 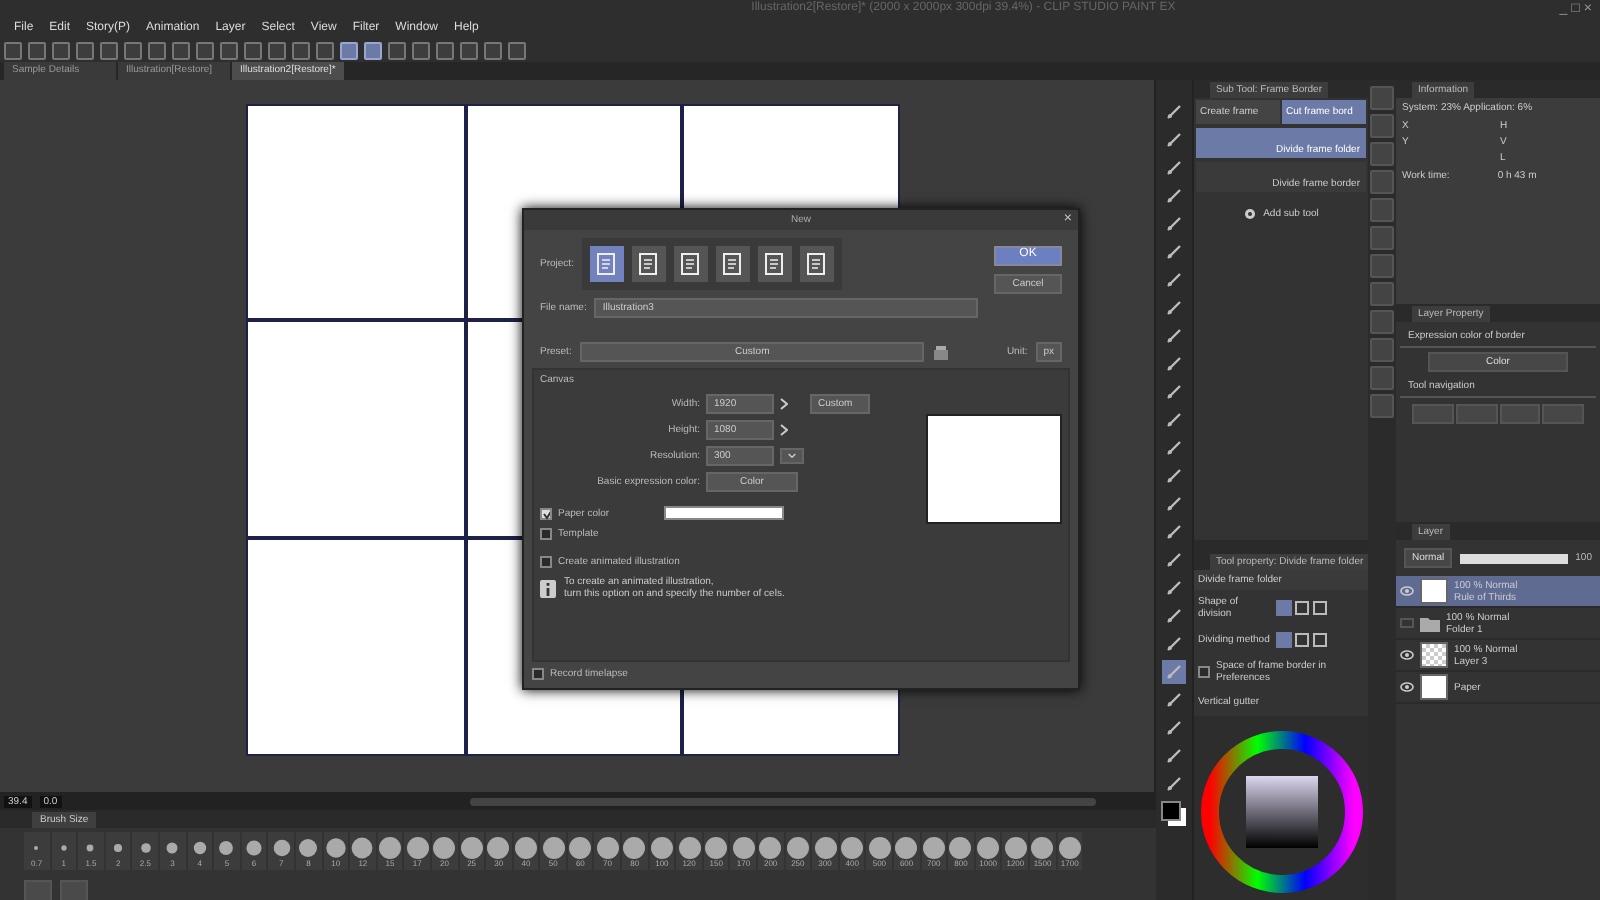 I want to click on folder-icon, so click(x=1430, y=623).